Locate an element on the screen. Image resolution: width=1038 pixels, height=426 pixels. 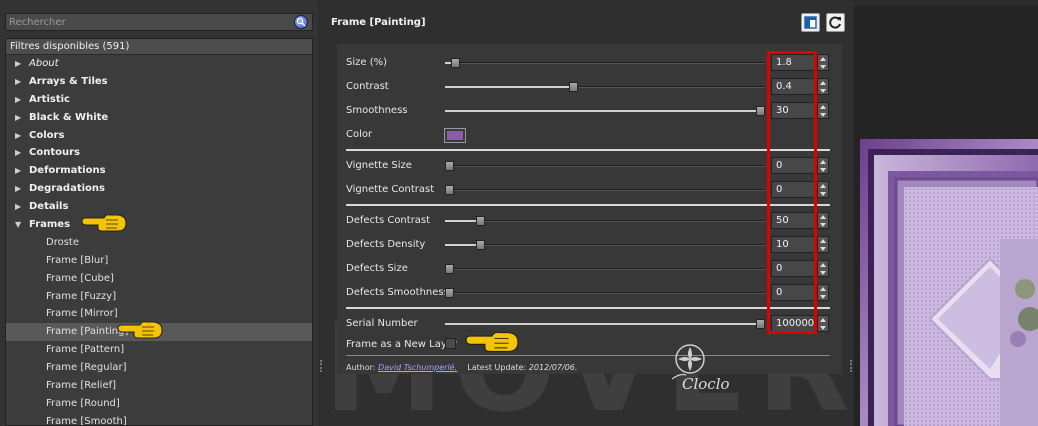
param-label: Size (%) is located at coordinates (367, 62).